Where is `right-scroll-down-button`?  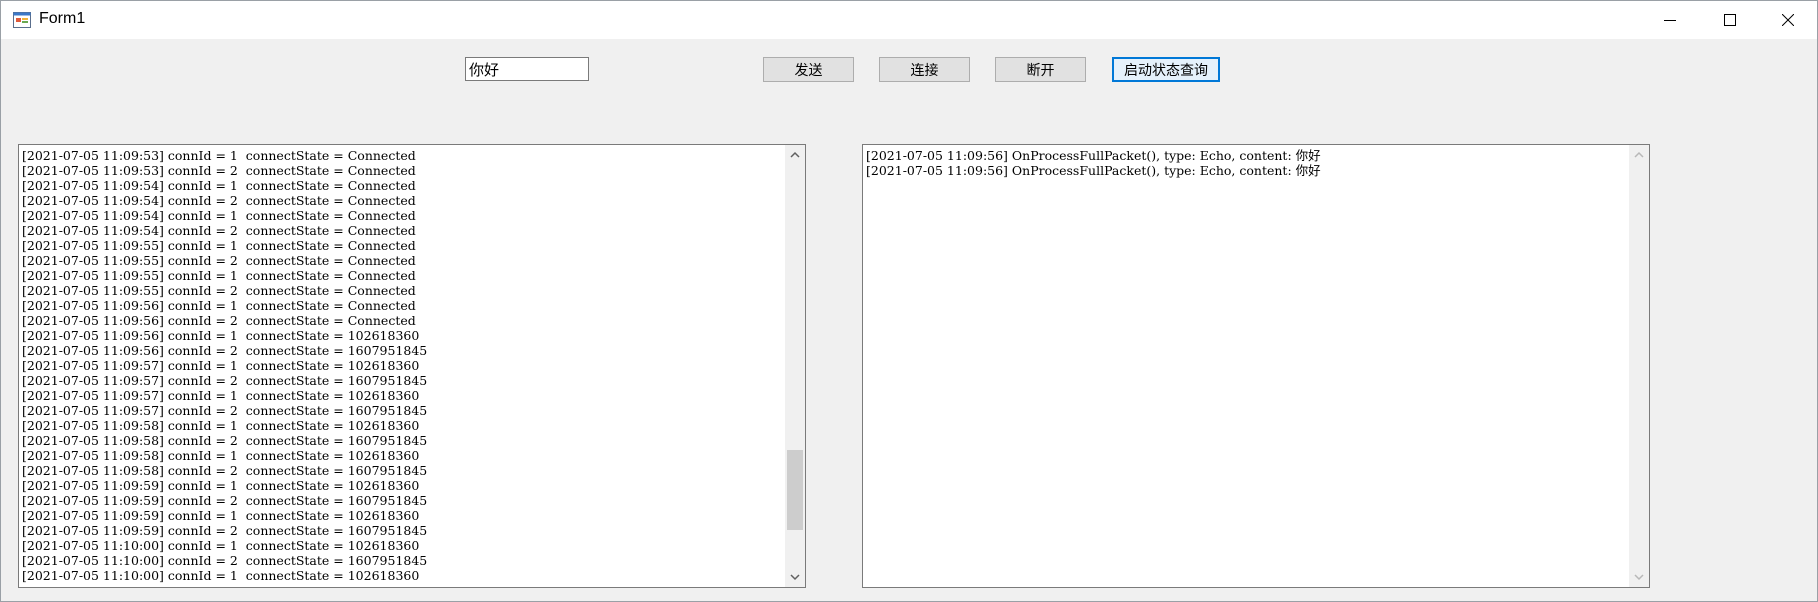 right-scroll-down-button is located at coordinates (1639, 577).